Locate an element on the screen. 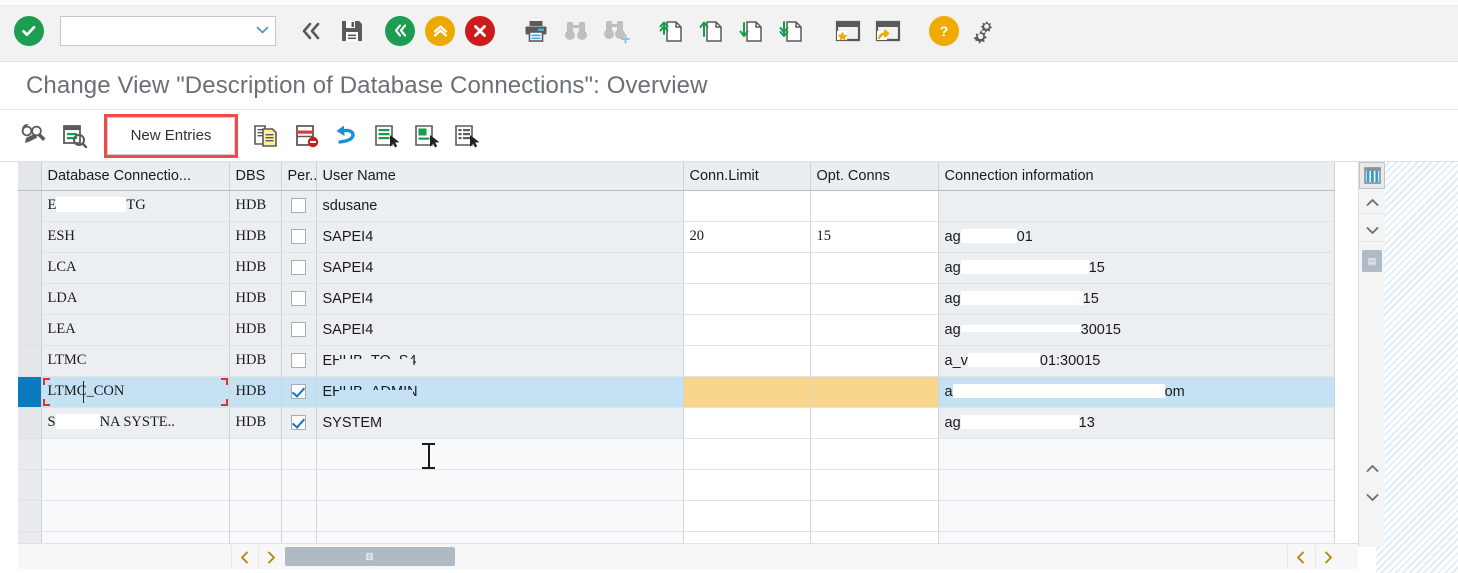  table-settings-icon is located at coordinates (1372, 175).